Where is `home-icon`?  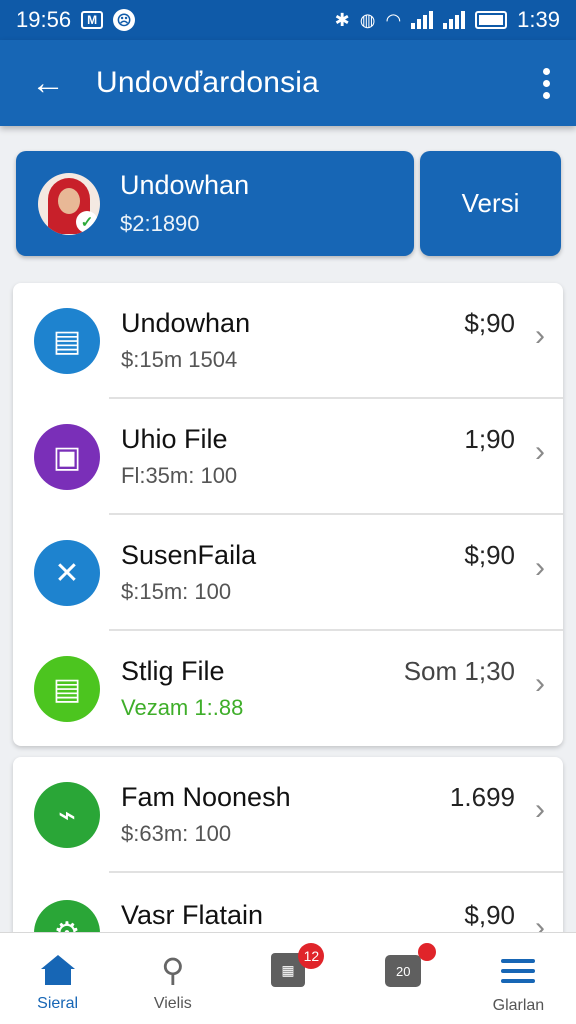 home-icon is located at coordinates (57, 970).